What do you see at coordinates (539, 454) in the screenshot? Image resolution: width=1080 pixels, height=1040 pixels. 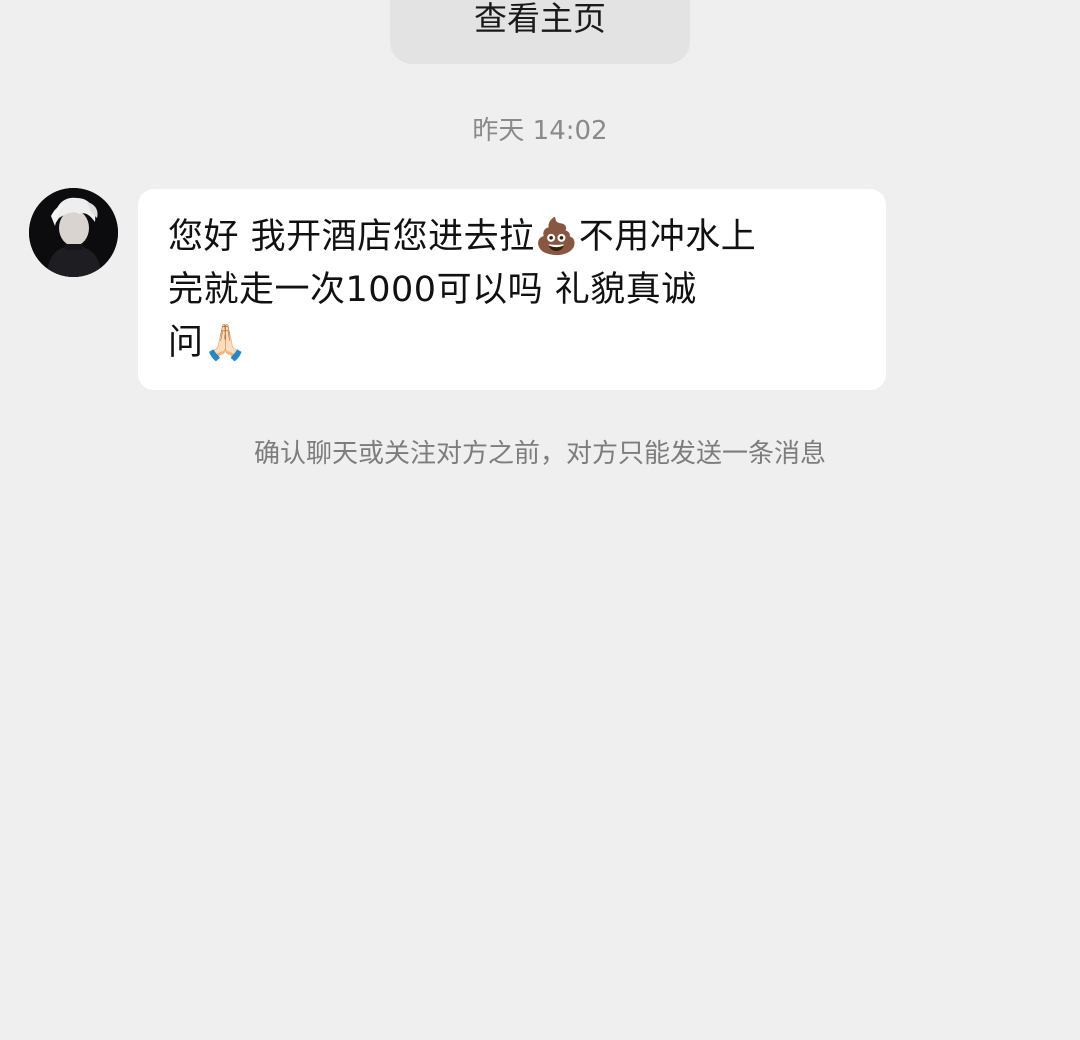 I see `chat-restriction-notice: 确认聊天或关注对方之前，对方只能发送一条消息` at bounding box center [539, 454].